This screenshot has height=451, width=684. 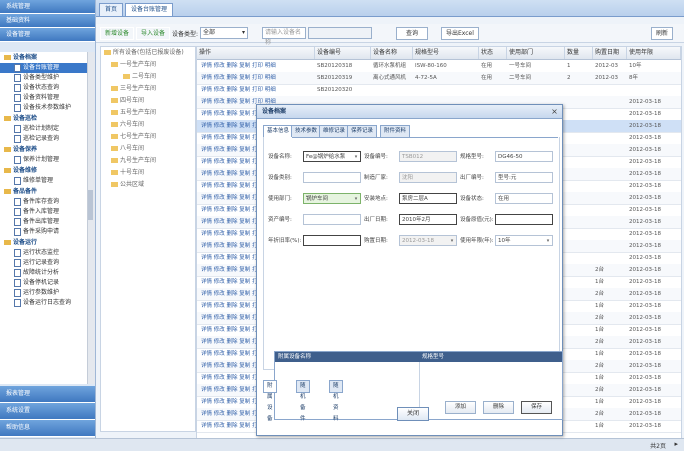 I want to click on menu-item: 备件入库管理, so click(x=43, y=212).